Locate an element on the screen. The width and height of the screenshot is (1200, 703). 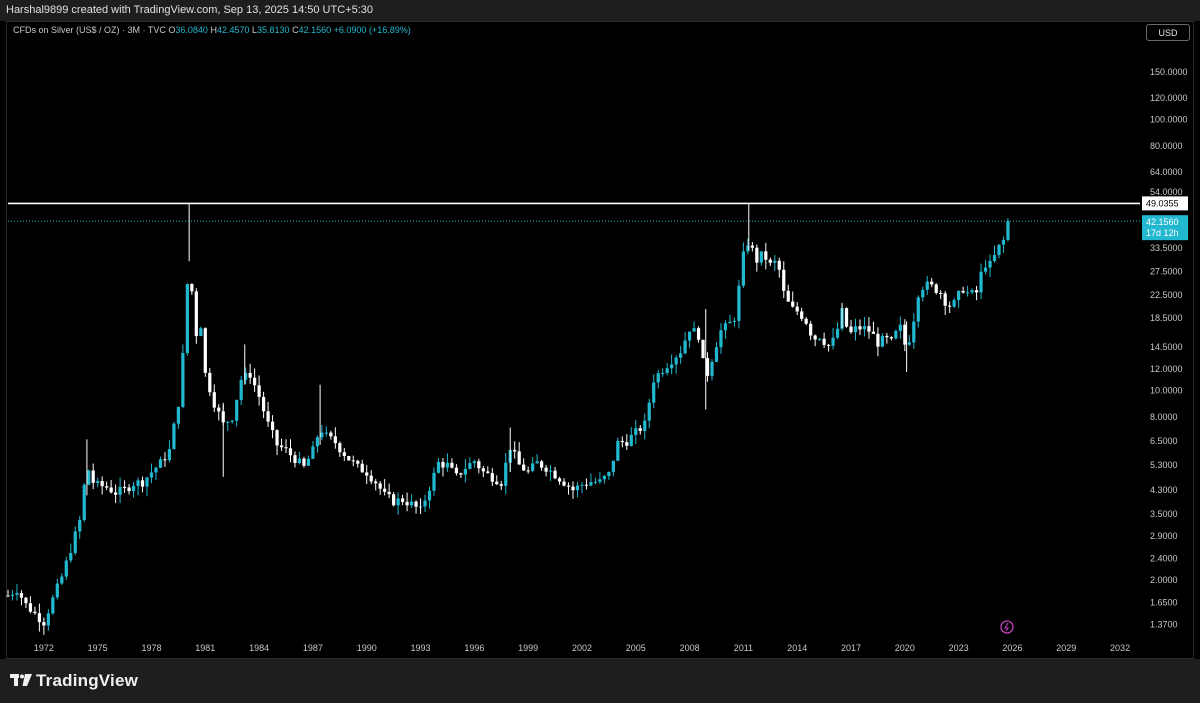
y-tick-label: 2.0000 is located at coordinates (1164, 580).